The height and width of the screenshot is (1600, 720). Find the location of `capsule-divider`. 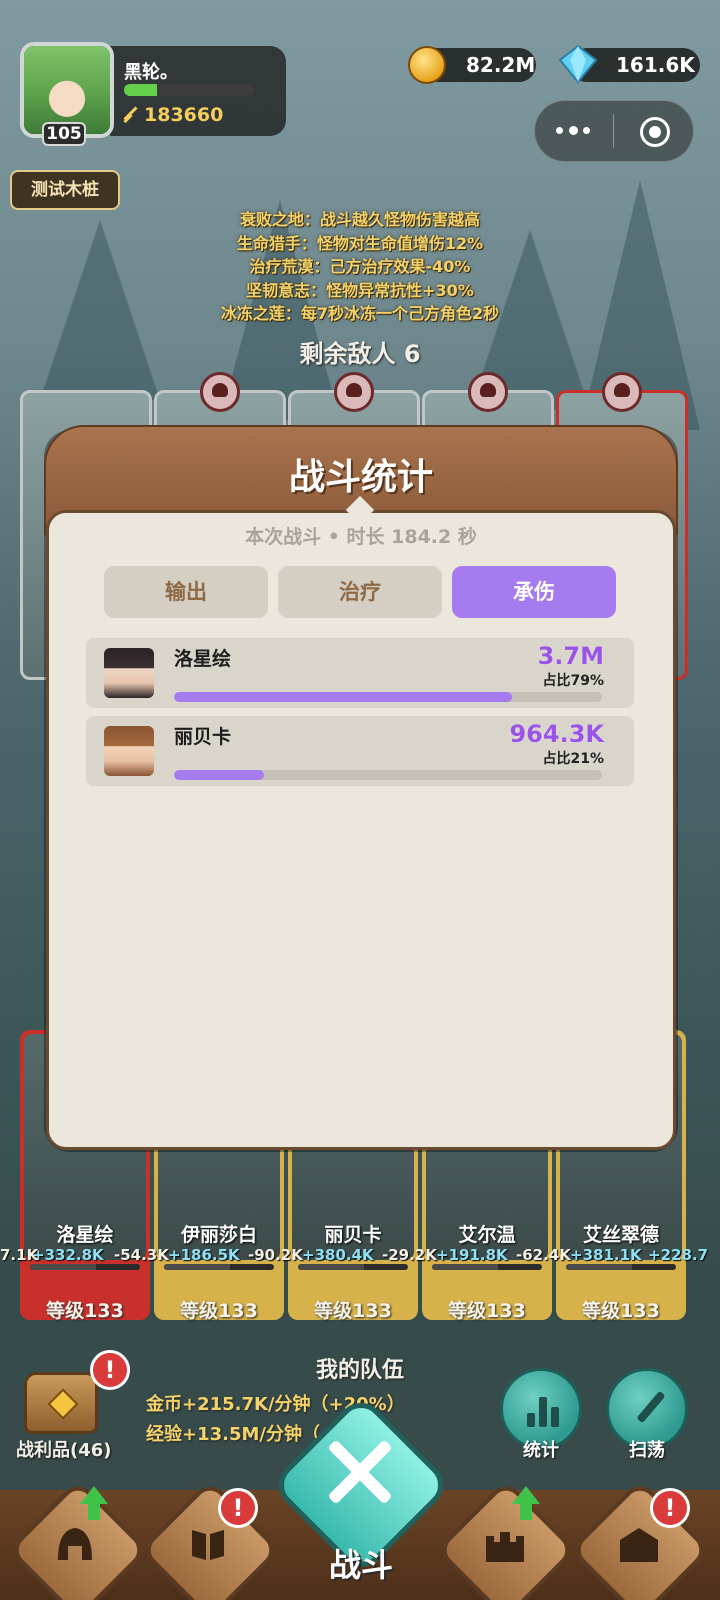

capsule-divider is located at coordinates (613, 131).